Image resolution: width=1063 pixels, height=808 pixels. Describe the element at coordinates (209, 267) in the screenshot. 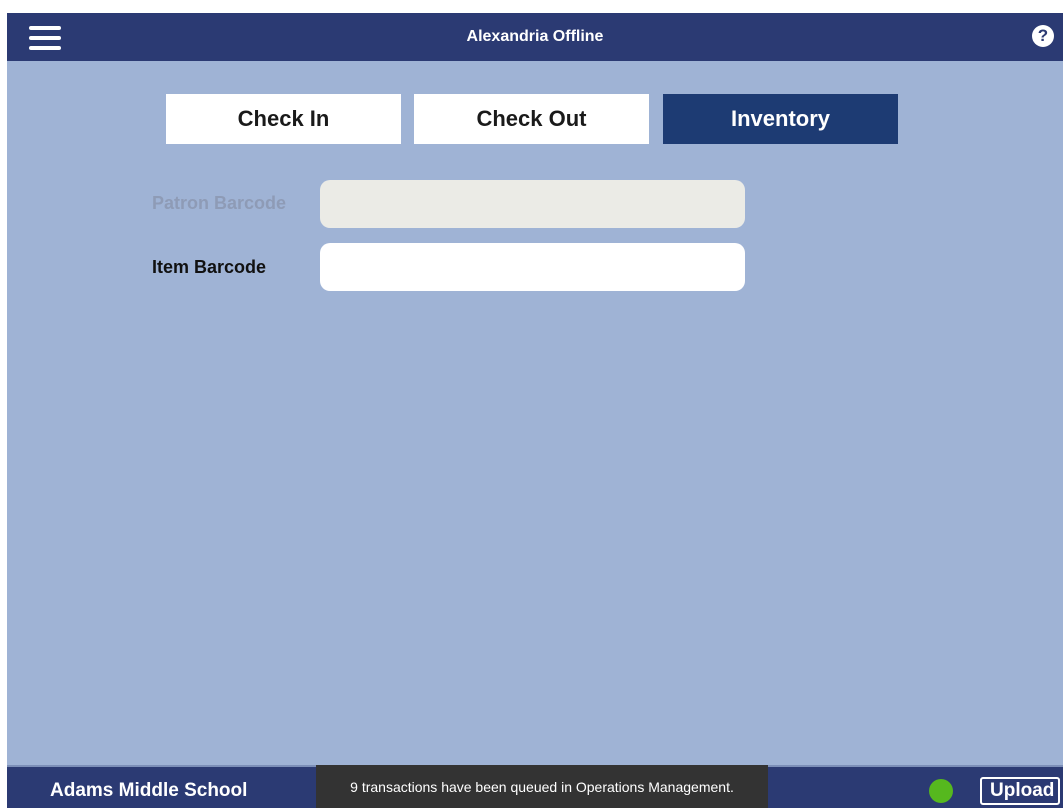

I see `item-barcode-label: Item Barcode` at that location.